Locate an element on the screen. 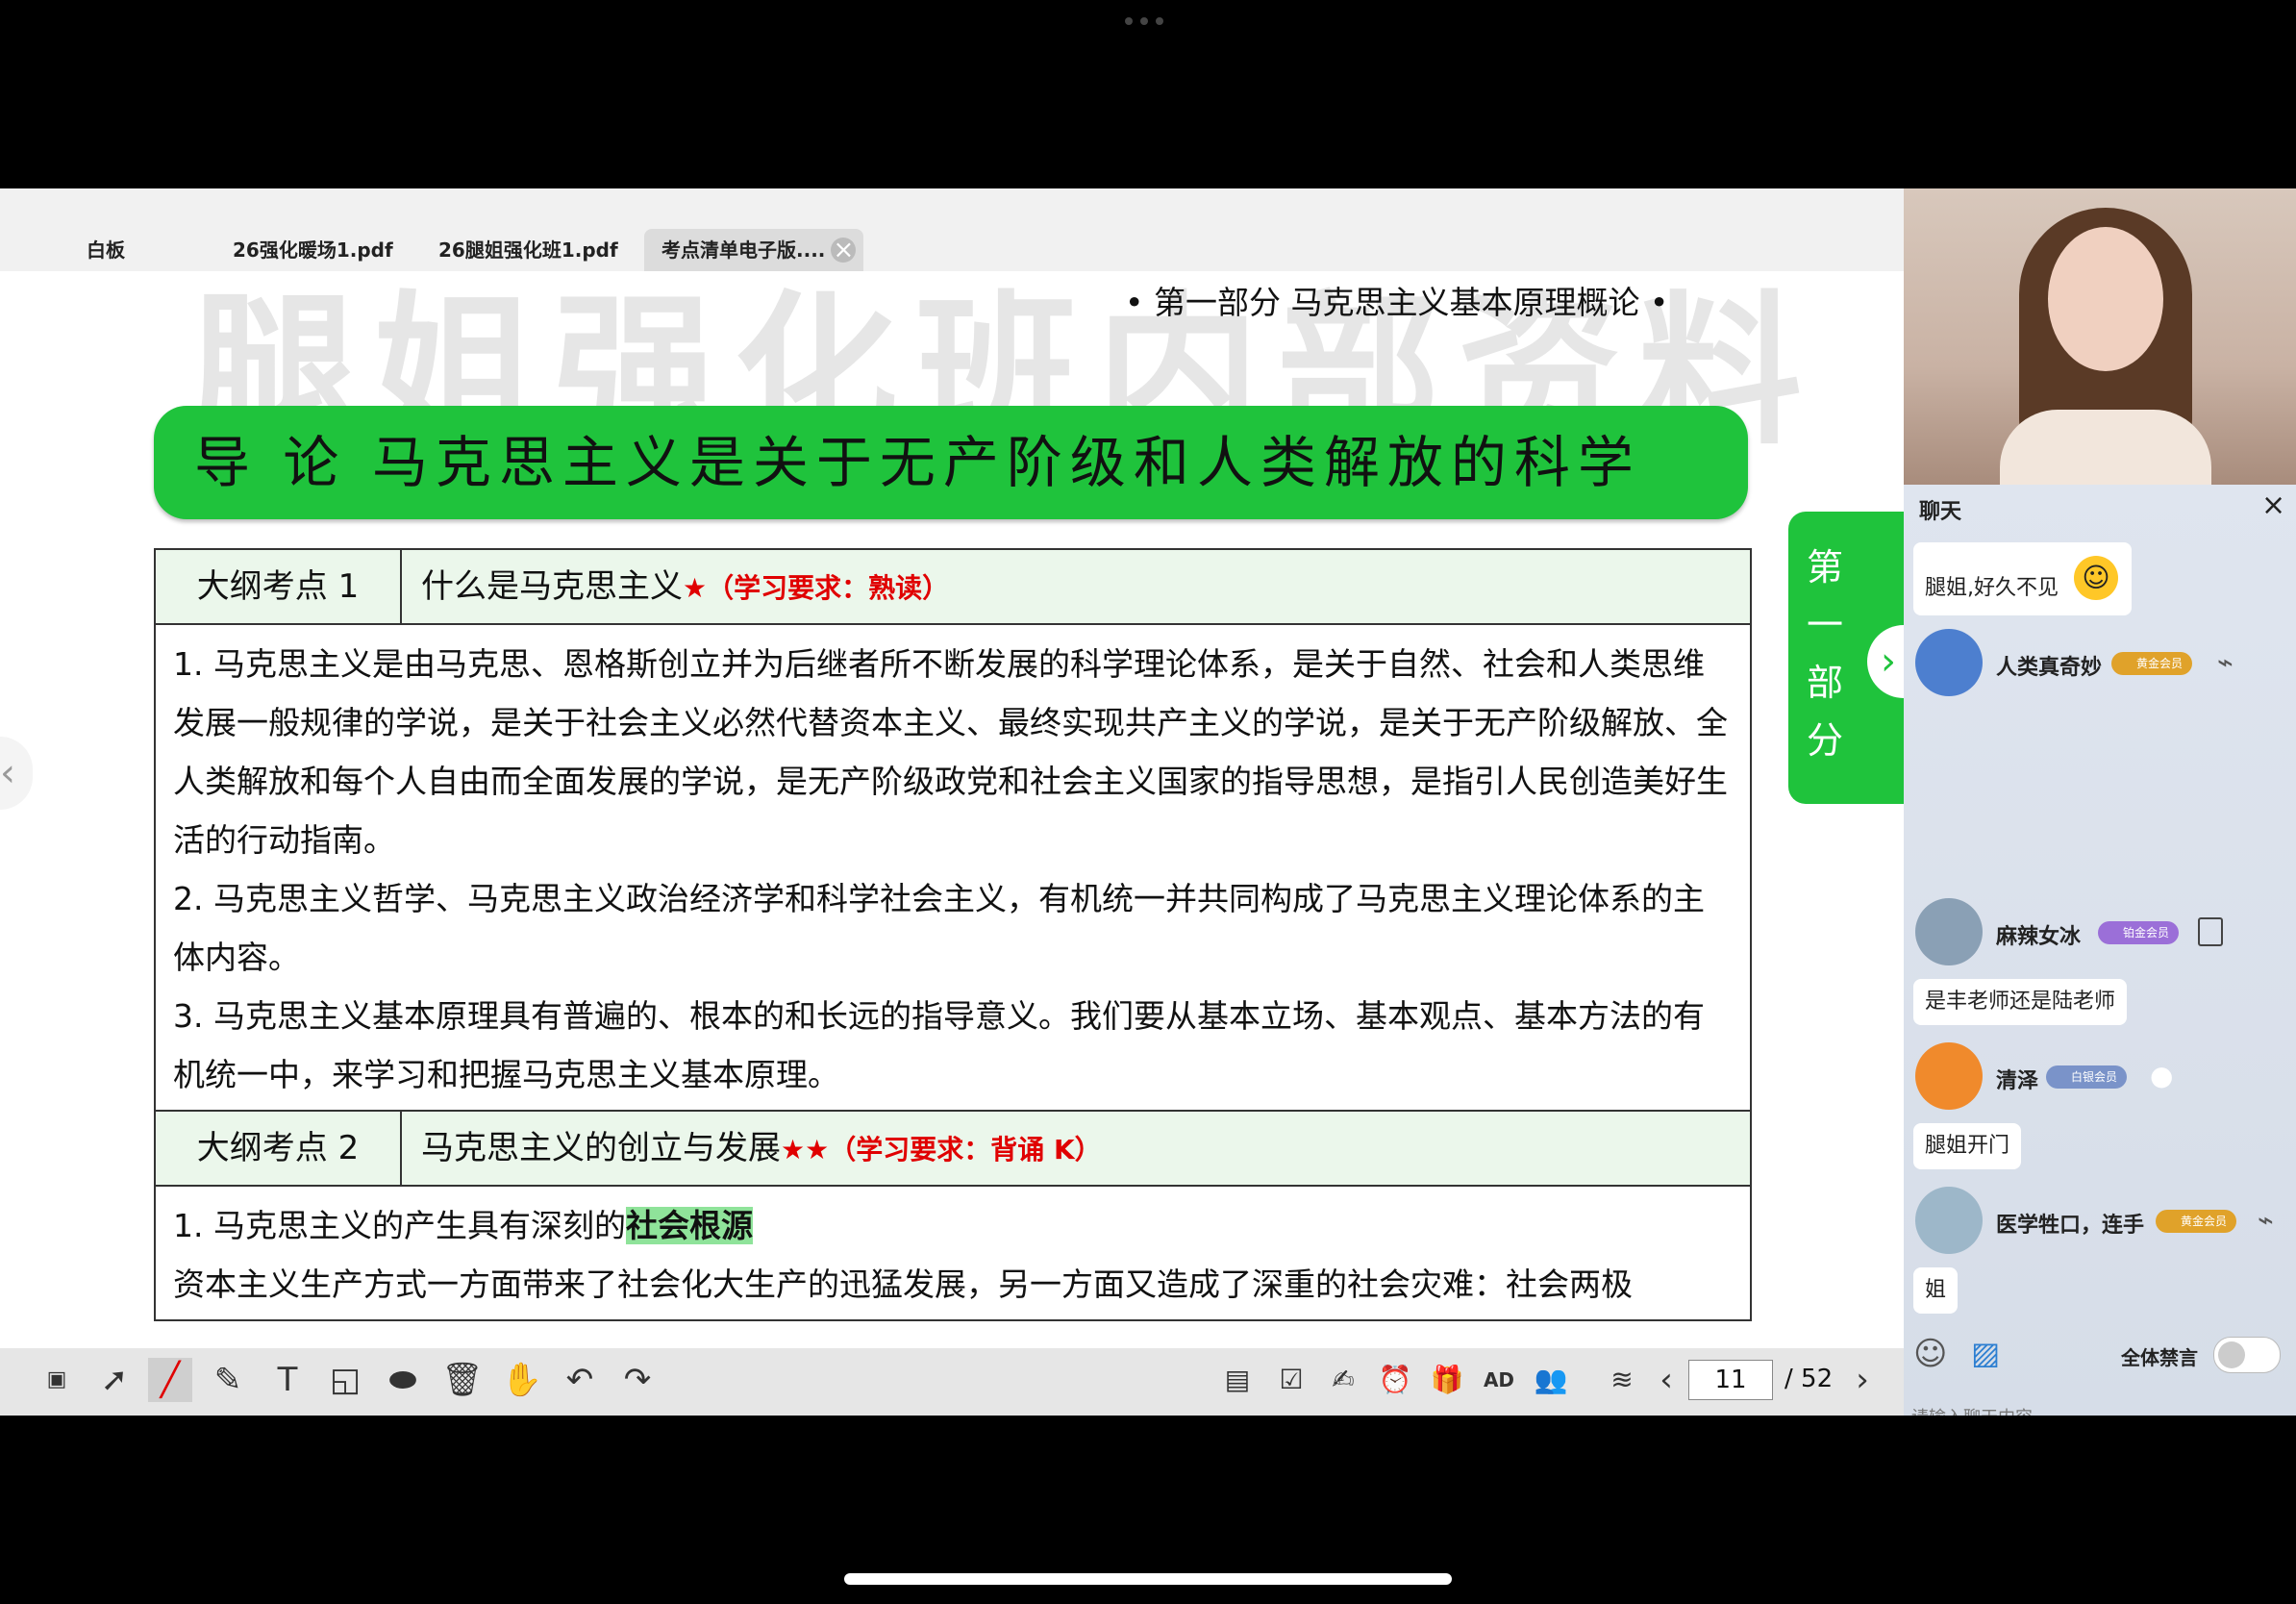  image-upload-icon: ▨ is located at coordinates (1985, 1353).